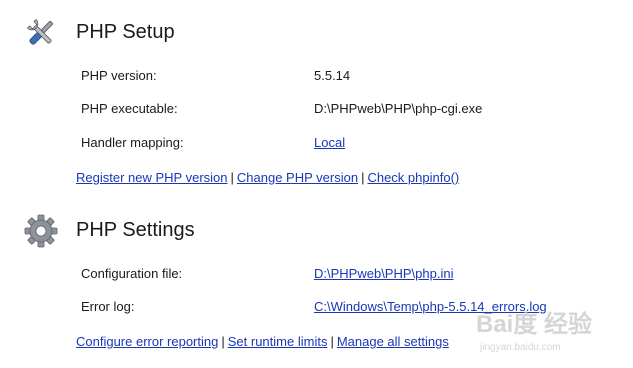  I want to click on configure-error-reporting-link: Configure error reporting, so click(147, 341).